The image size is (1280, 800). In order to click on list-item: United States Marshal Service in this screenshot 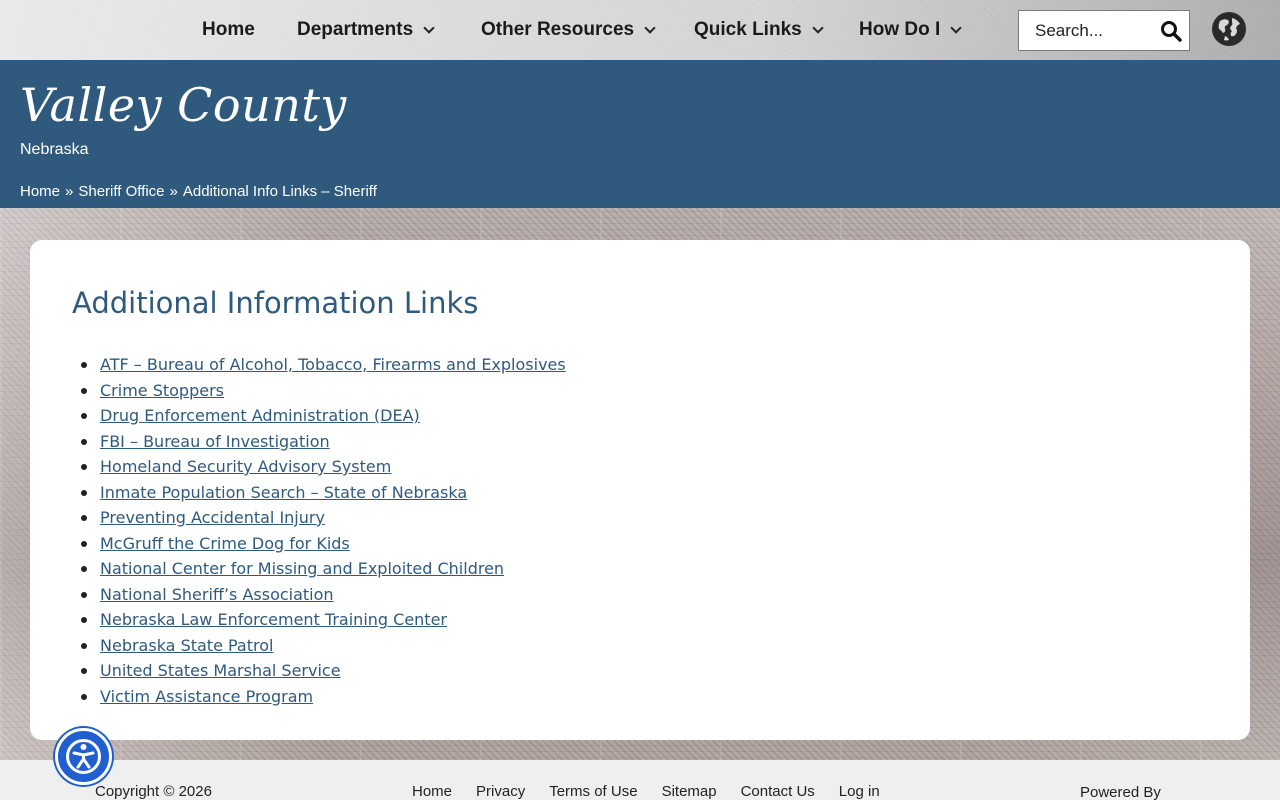, I will do `click(323, 671)`.